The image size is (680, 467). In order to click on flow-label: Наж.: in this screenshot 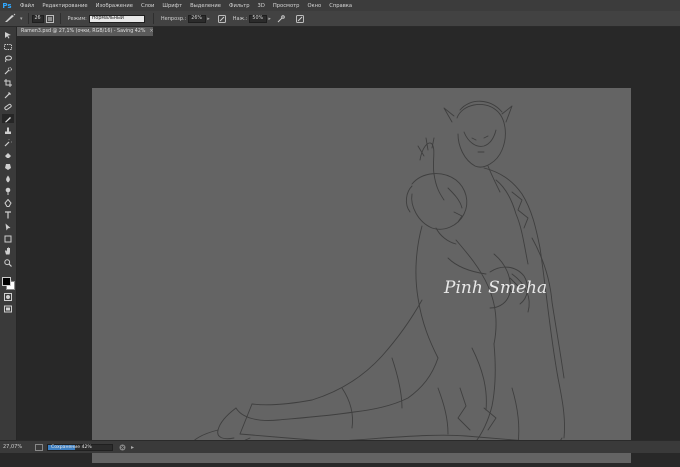, I will do `click(240, 18)`.